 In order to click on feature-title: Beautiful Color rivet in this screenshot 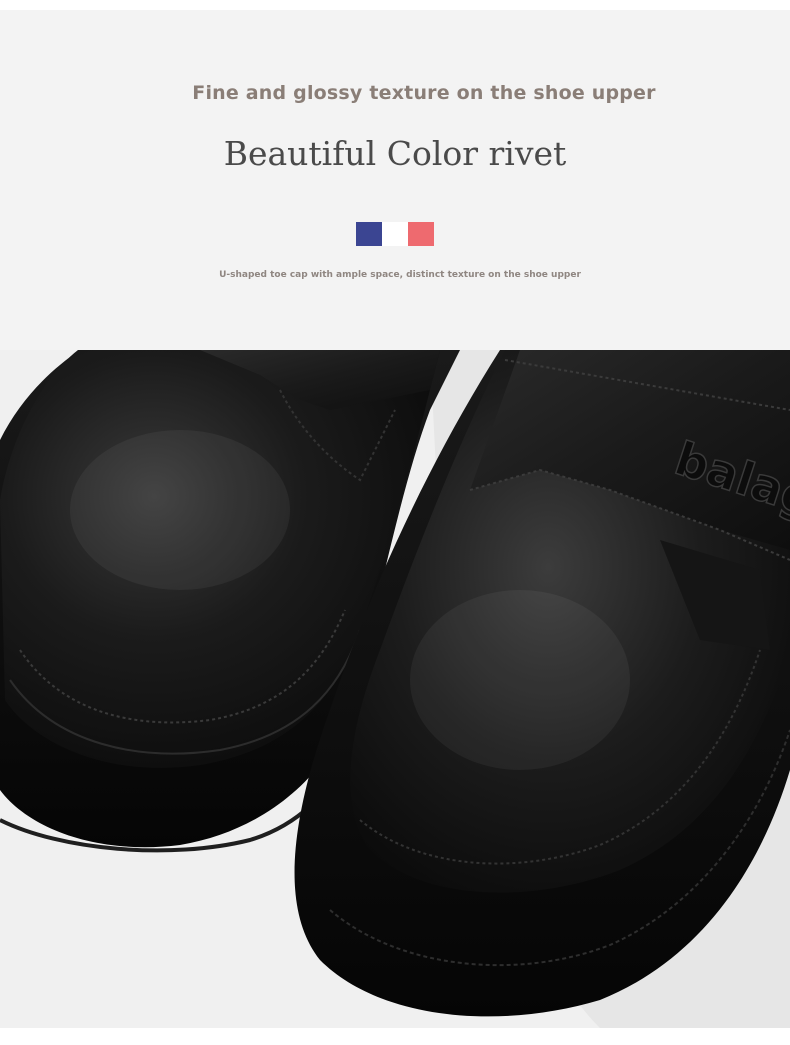, I will do `click(395, 153)`.